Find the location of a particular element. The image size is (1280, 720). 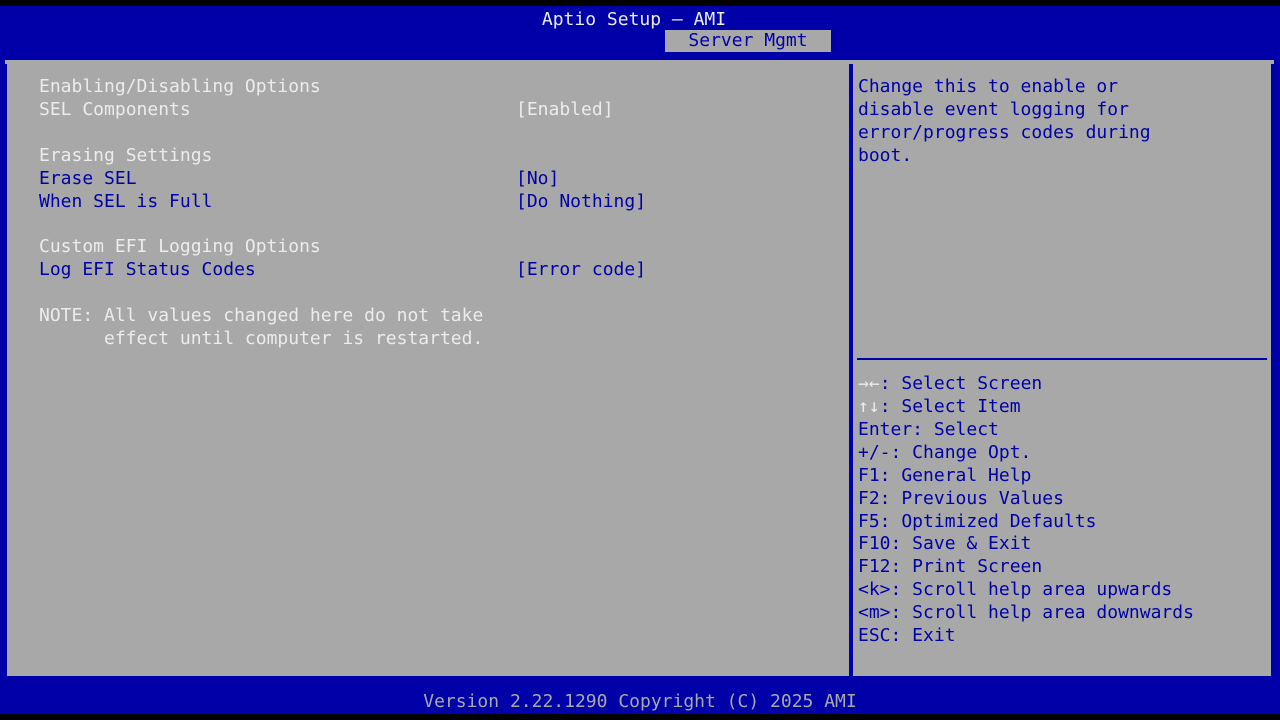

when-sel-full-label: When SEL is Full is located at coordinates (125, 201).